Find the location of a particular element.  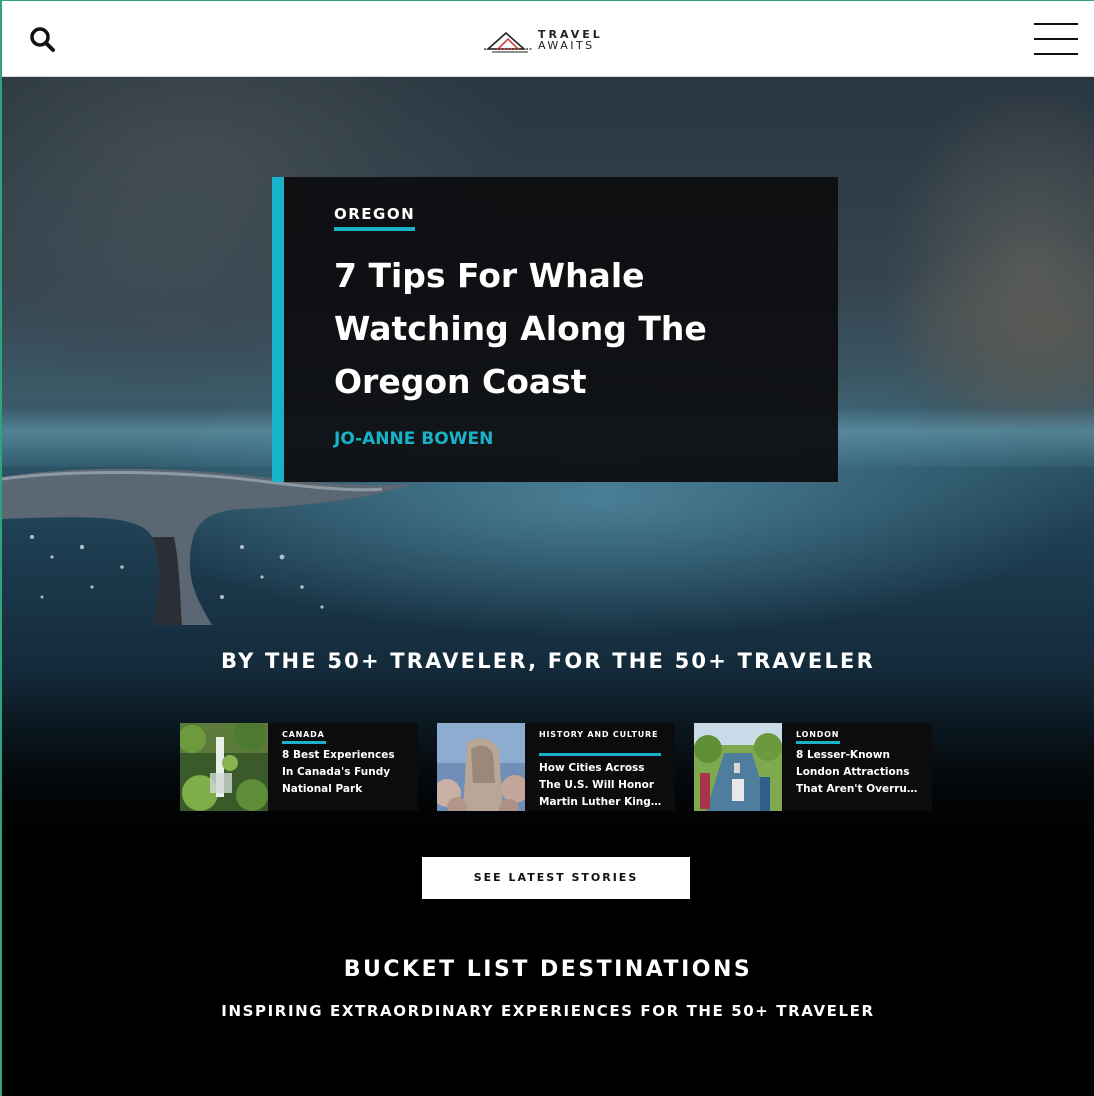

site-logo: TRAVEL AWAITS is located at coordinates (543, 40).